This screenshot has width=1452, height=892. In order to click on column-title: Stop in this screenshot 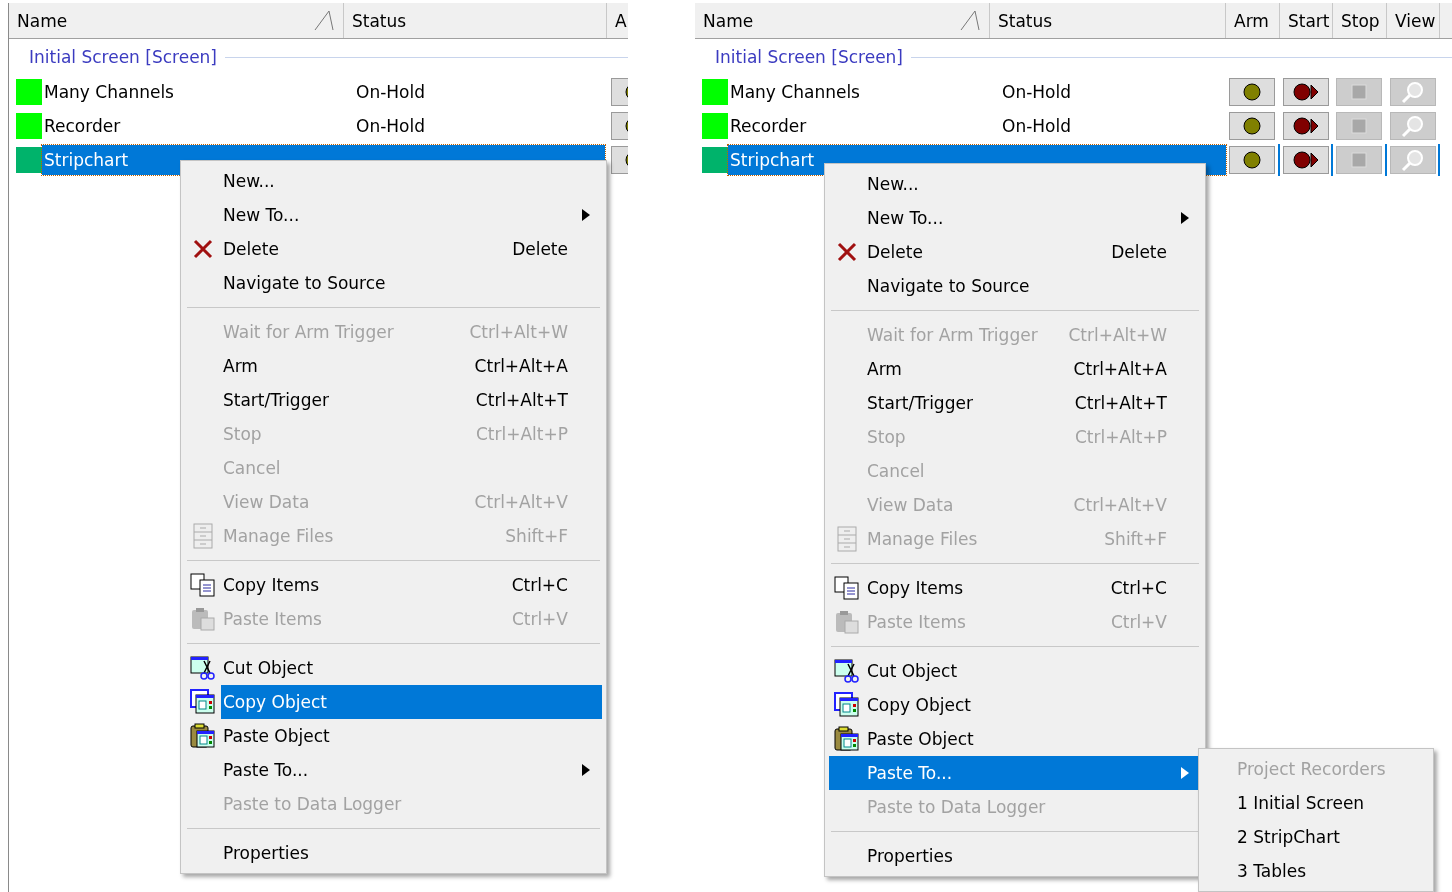, I will do `click(1360, 20)`.